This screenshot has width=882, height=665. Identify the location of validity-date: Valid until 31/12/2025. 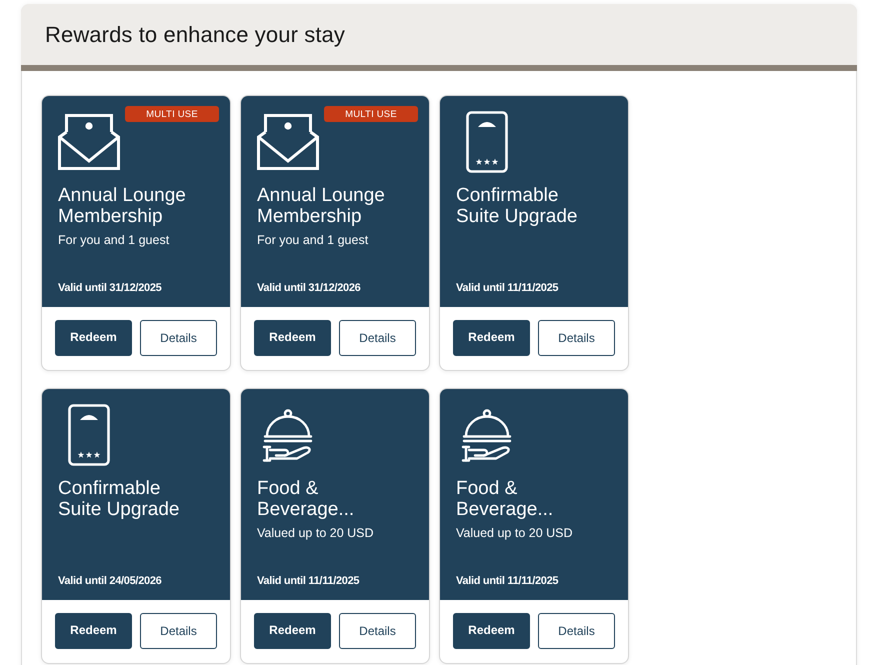
(110, 288).